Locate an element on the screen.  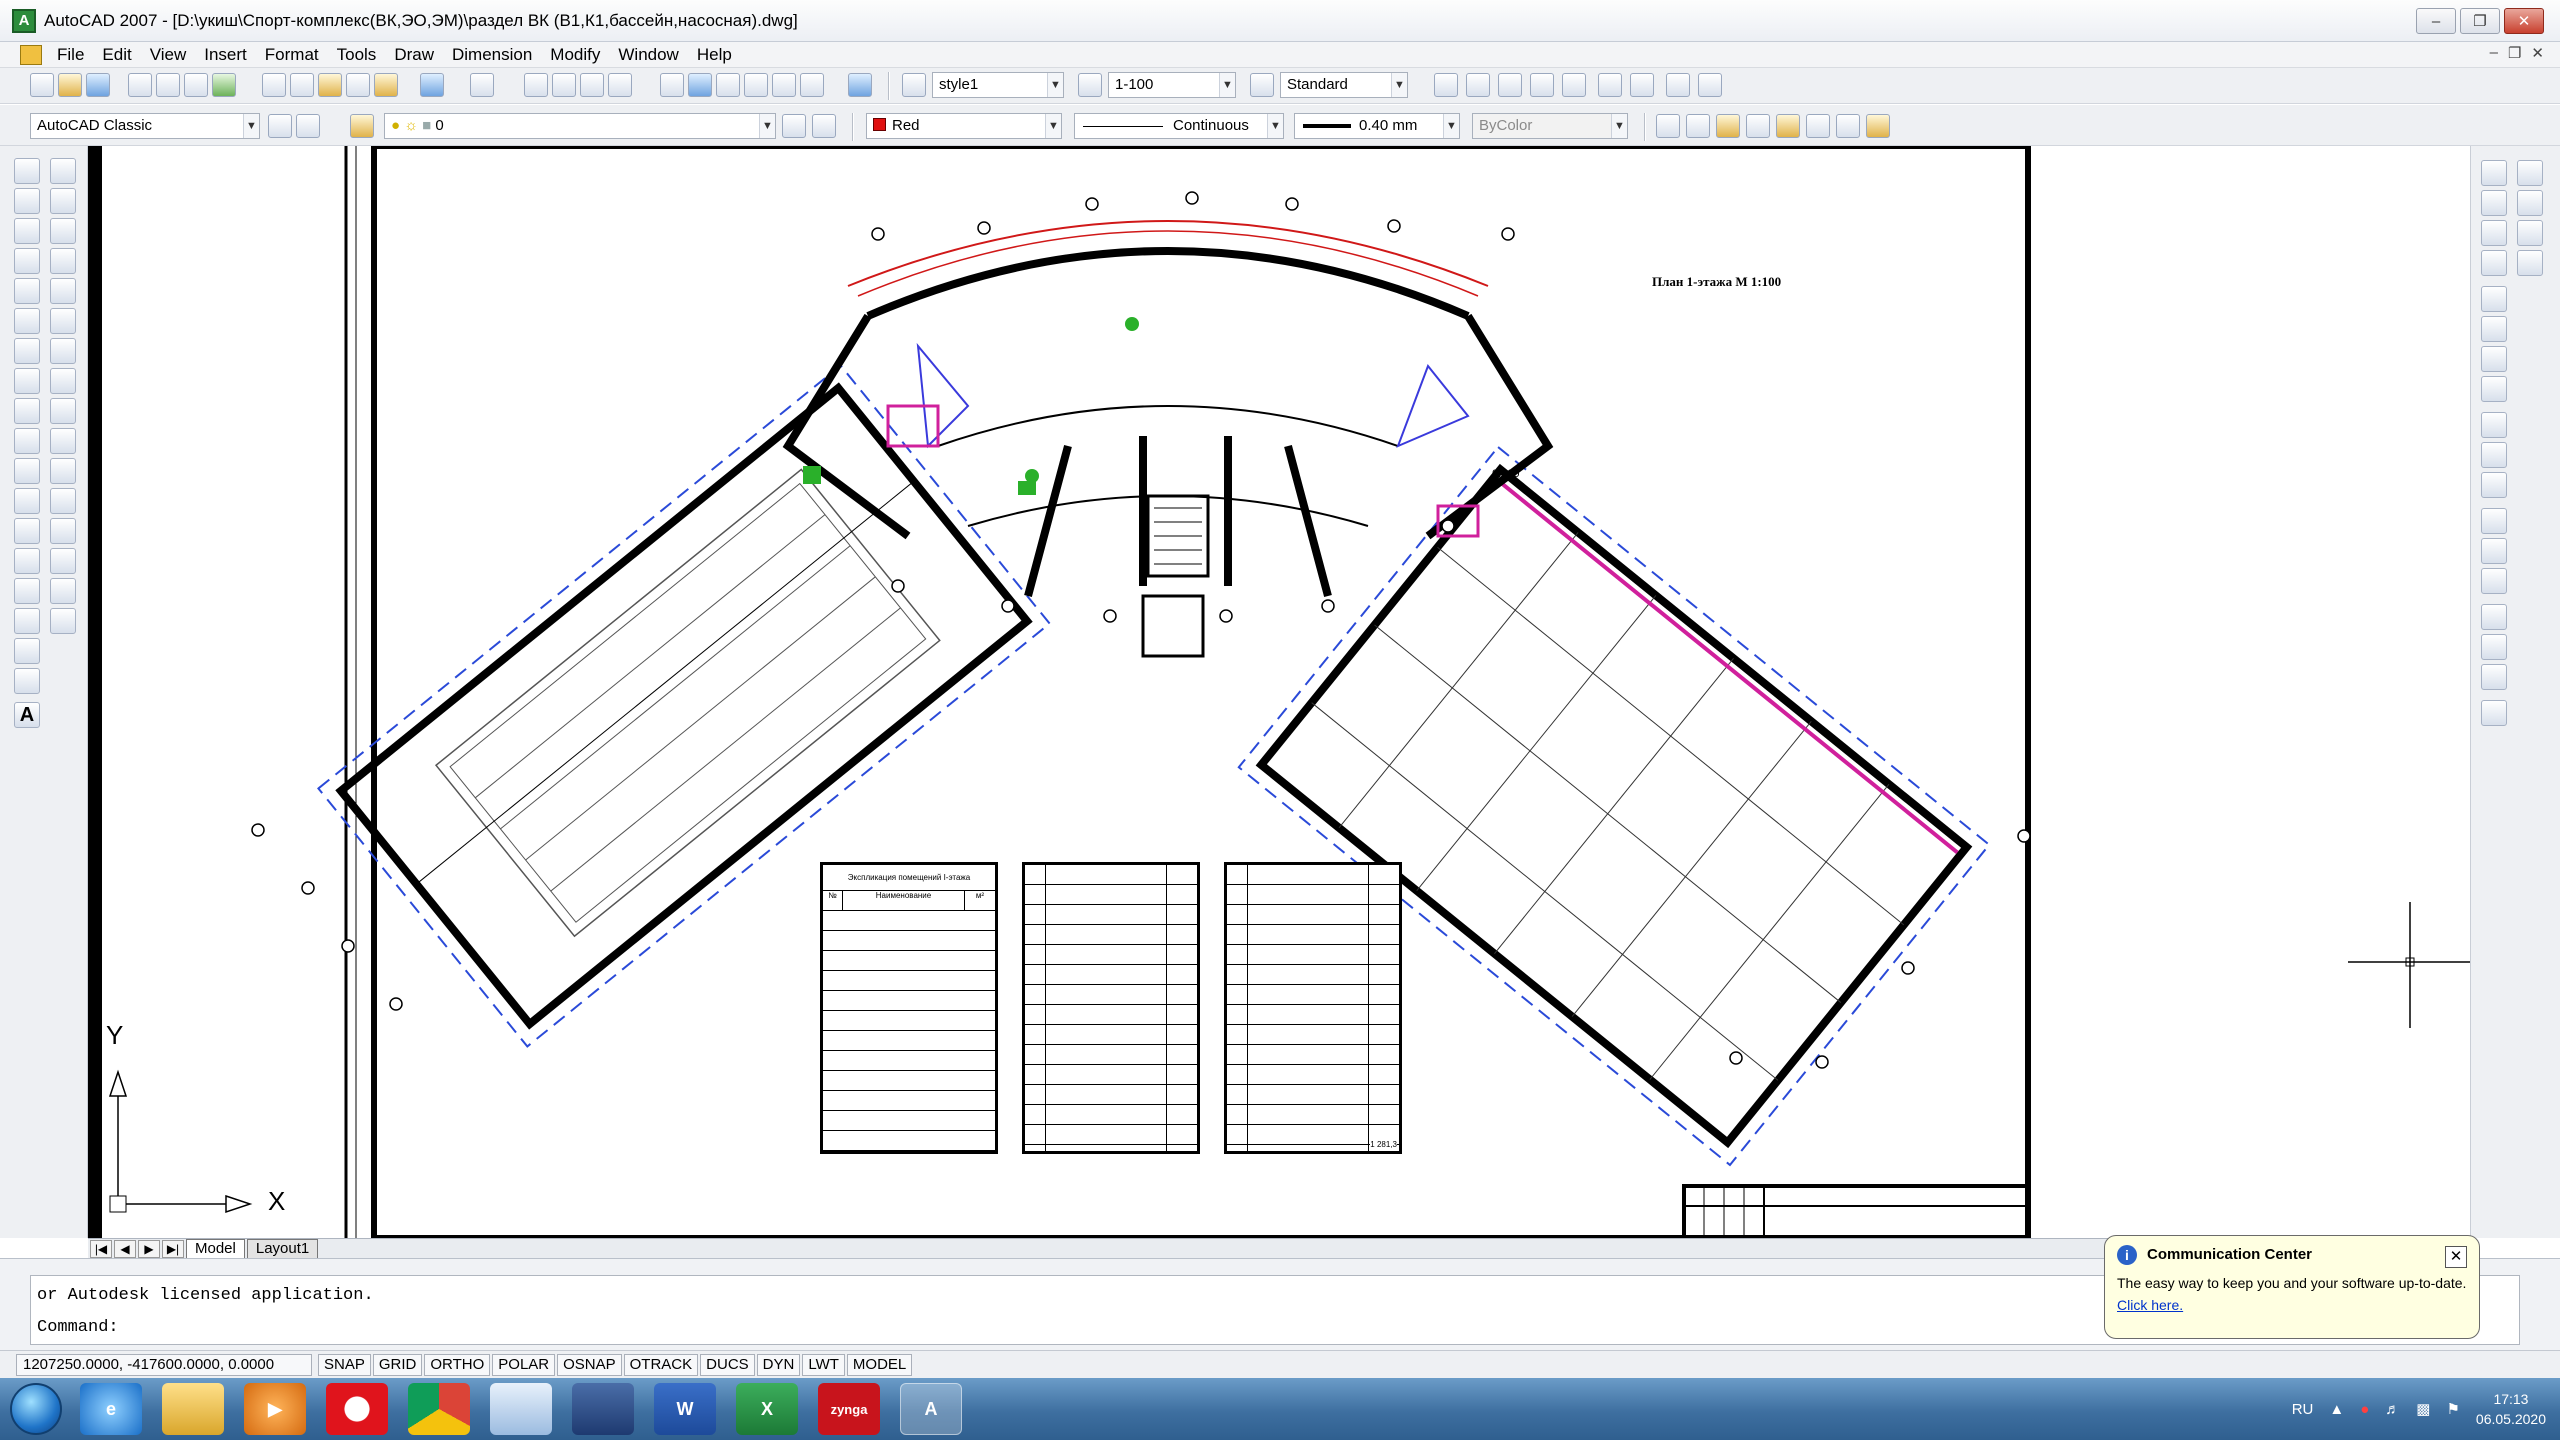
extend-icon is located at coordinates (63, 471).